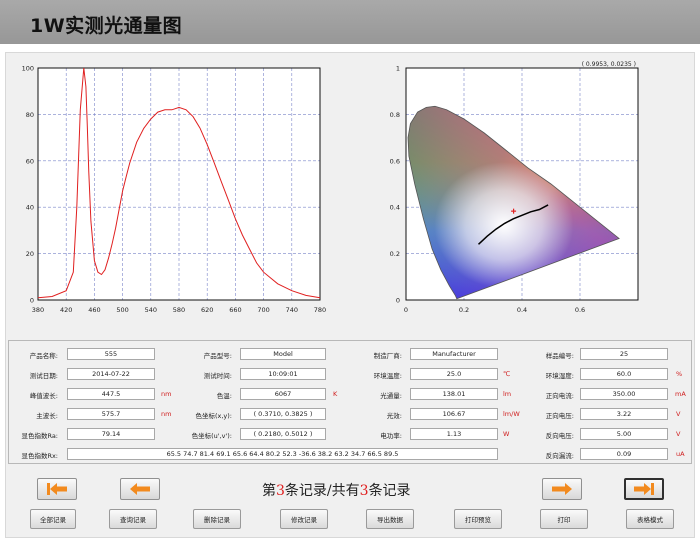 This screenshot has height=539, width=700. I want to click on ambient-temp-unit: ℃, so click(507, 374).